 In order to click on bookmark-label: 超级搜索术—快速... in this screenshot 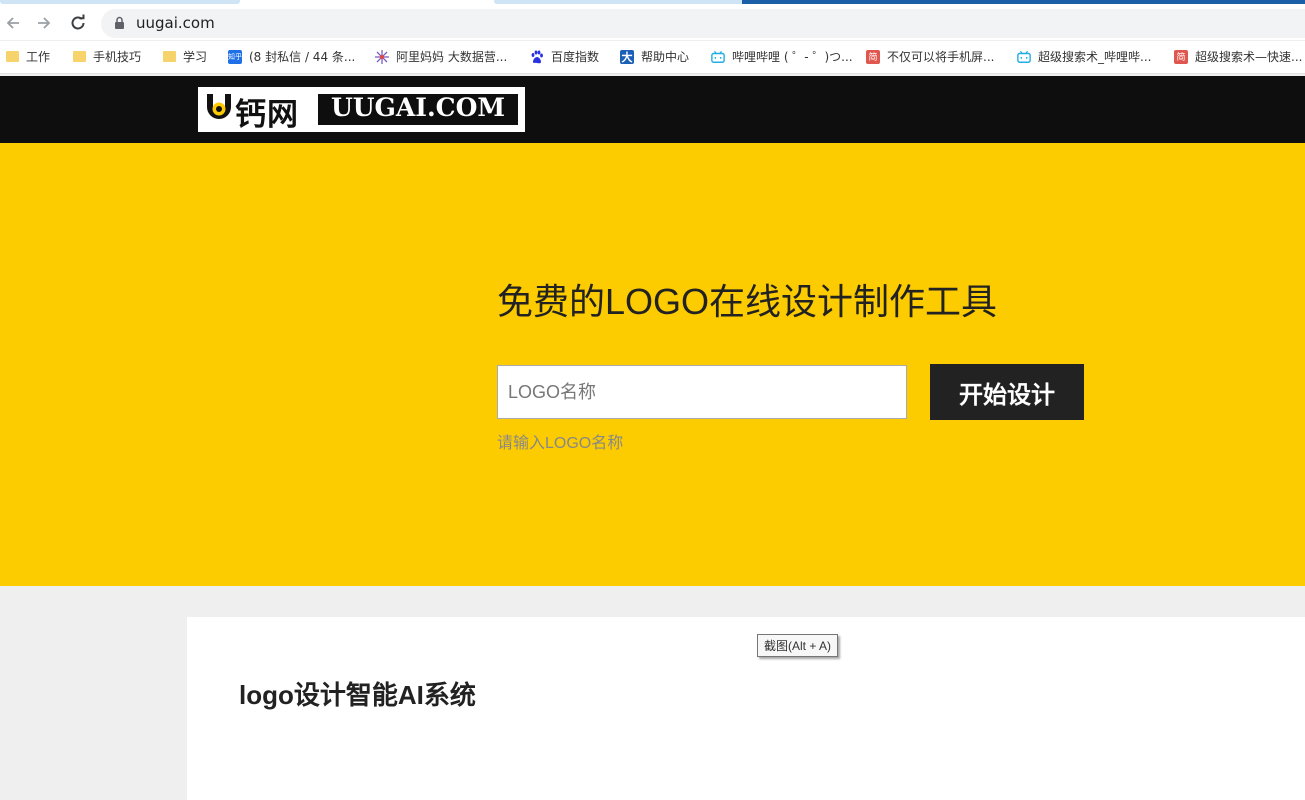, I will do `click(1249, 57)`.